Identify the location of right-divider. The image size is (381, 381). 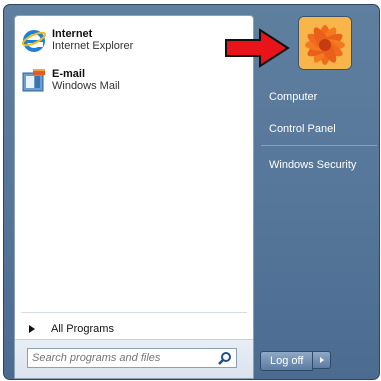
(319, 145).